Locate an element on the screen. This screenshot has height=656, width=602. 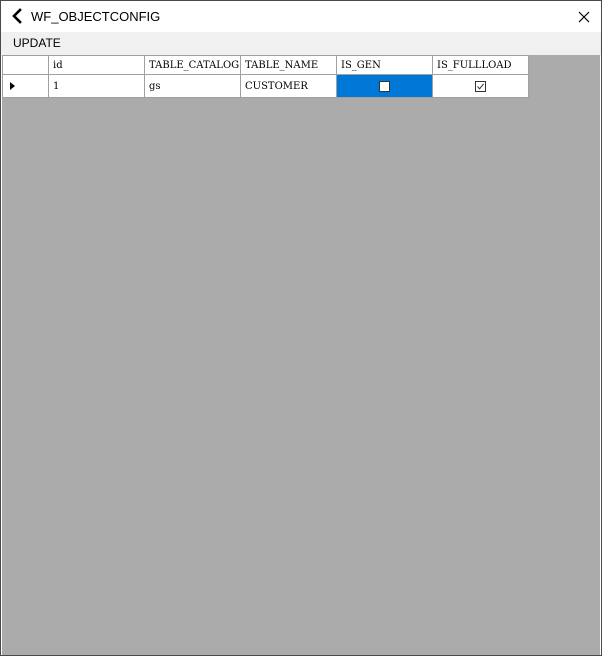
is-gen-checkbox is located at coordinates (384, 86).